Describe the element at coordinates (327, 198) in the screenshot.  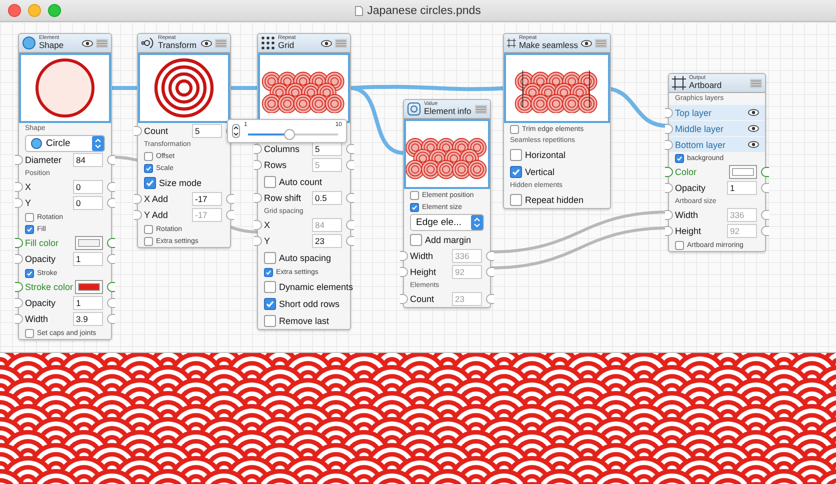
I see `value-field: 0.5` at that location.